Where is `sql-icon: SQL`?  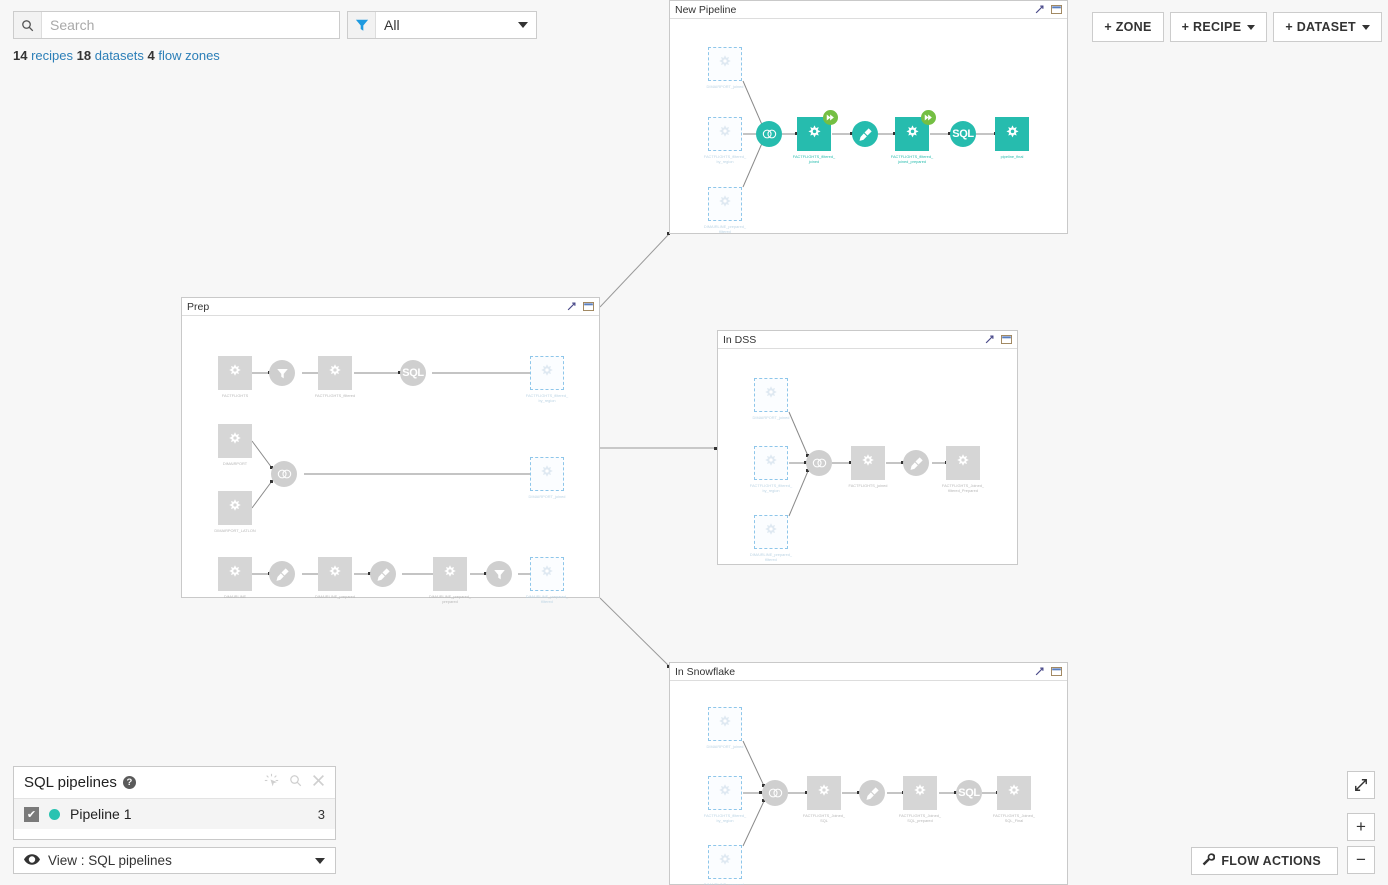
sql-icon: SQL is located at coordinates (413, 373).